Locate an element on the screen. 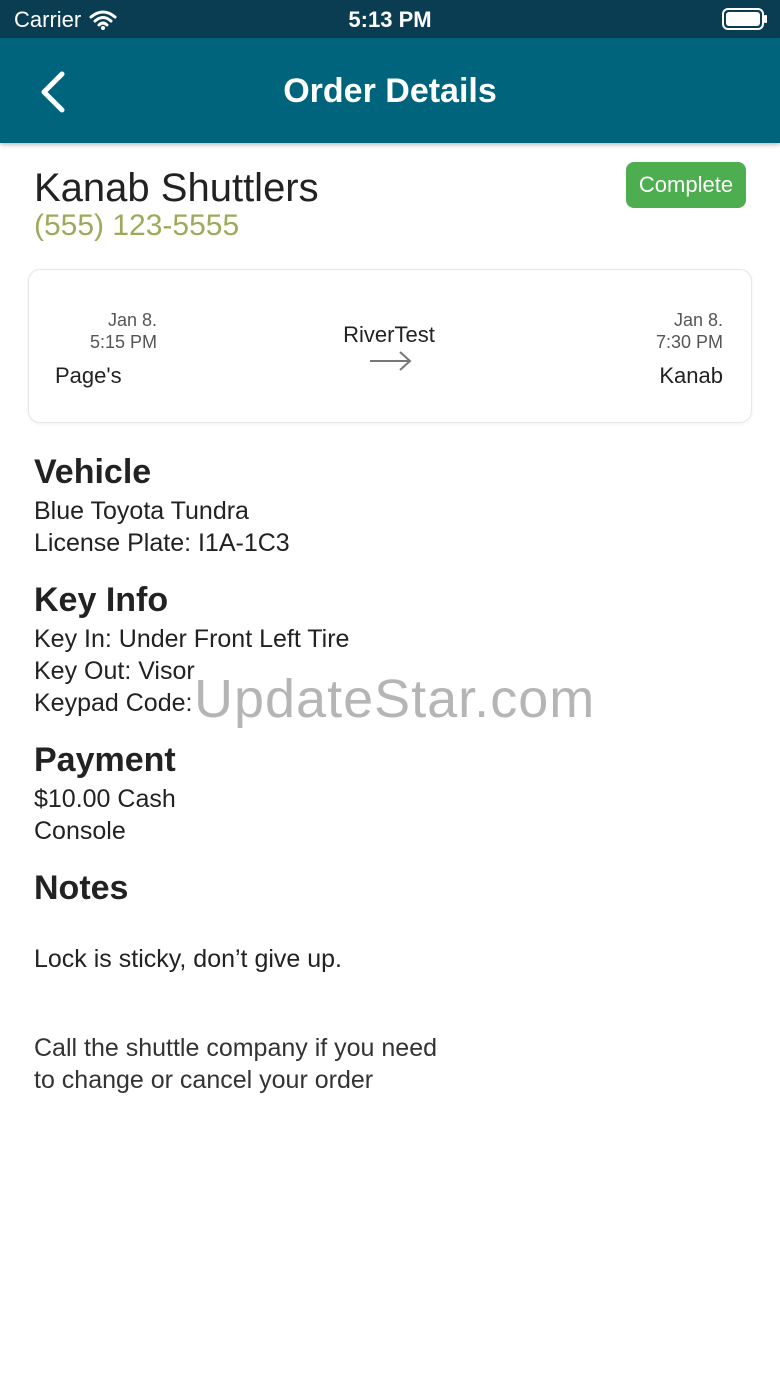 This screenshot has height=1387, width=780. departure-datetime: Jan 8. 5:15 PM is located at coordinates (107, 331).